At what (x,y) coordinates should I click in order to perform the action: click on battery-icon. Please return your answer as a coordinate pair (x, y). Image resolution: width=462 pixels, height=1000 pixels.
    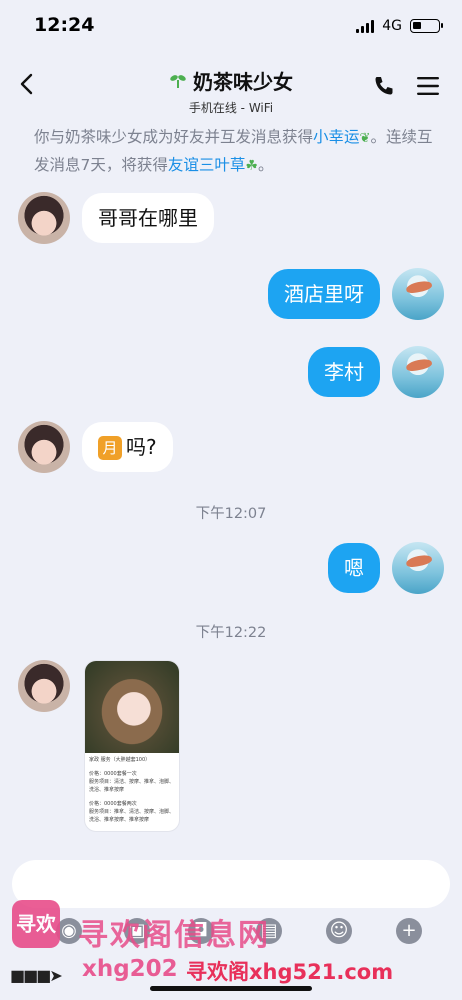
    Looking at the image, I should click on (426, 26).